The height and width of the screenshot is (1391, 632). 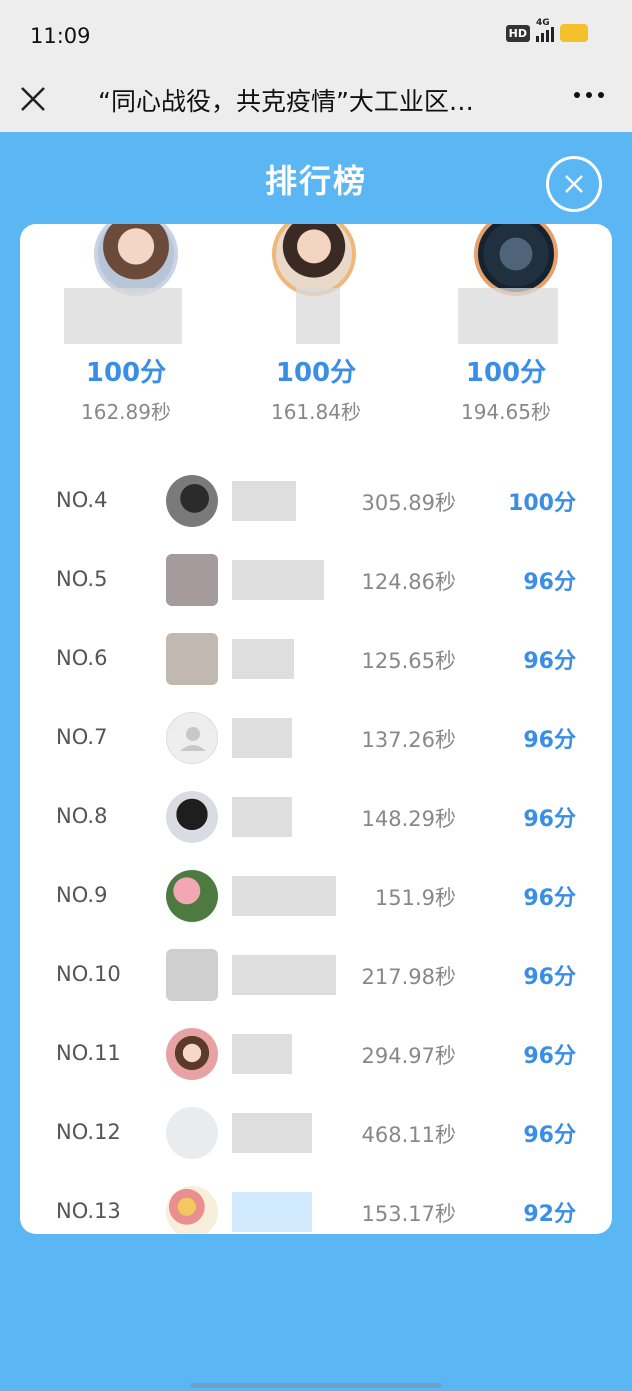 I want to click on time: 294.97秒, so click(x=408, y=1056).